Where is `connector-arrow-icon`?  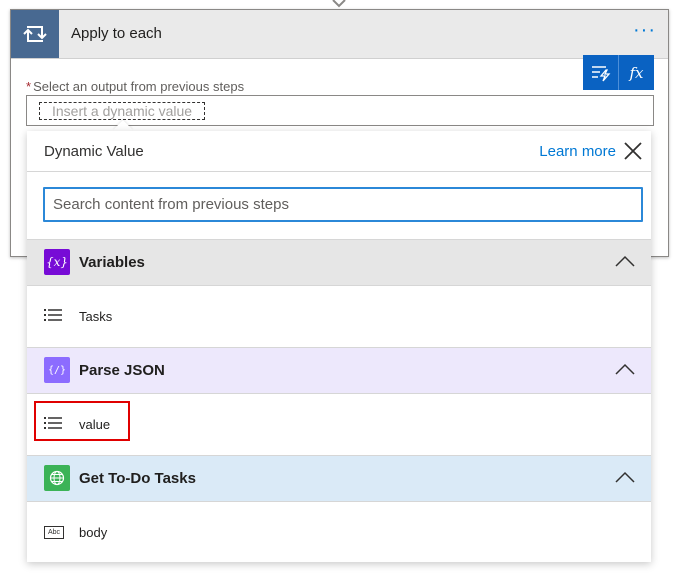 connector-arrow-icon is located at coordinates (339, 4).